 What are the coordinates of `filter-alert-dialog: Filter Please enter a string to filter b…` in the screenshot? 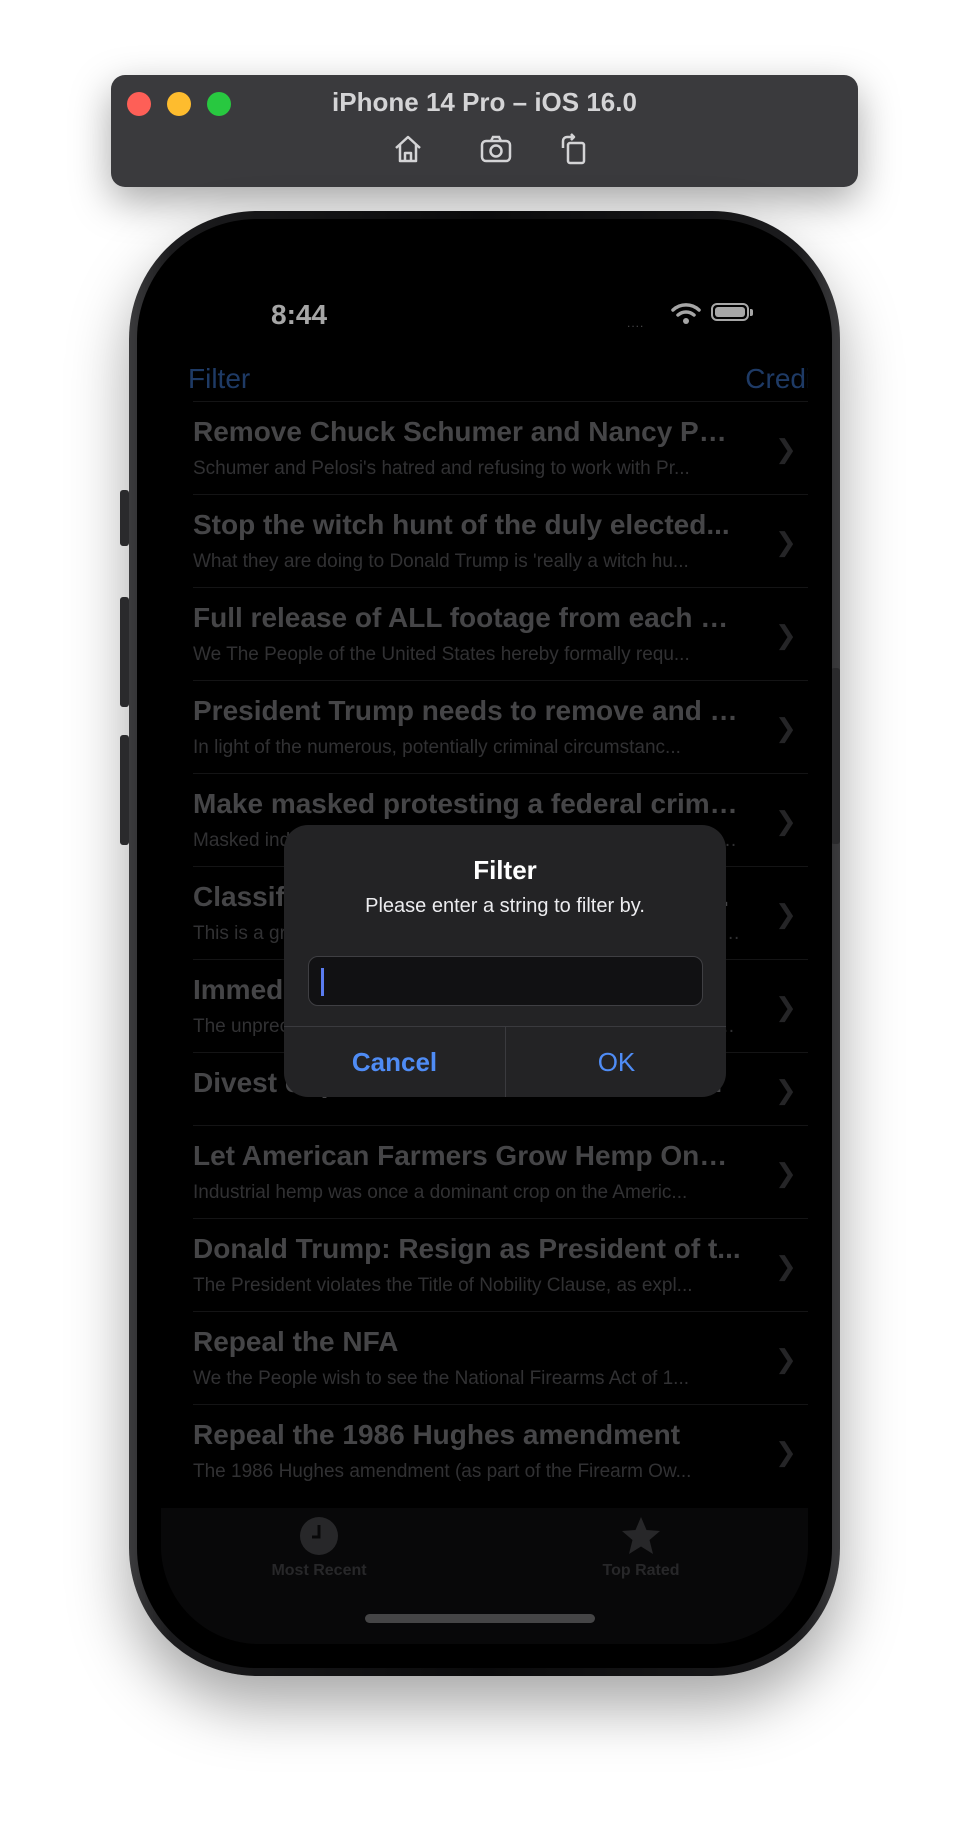 It's located at (505, 961).